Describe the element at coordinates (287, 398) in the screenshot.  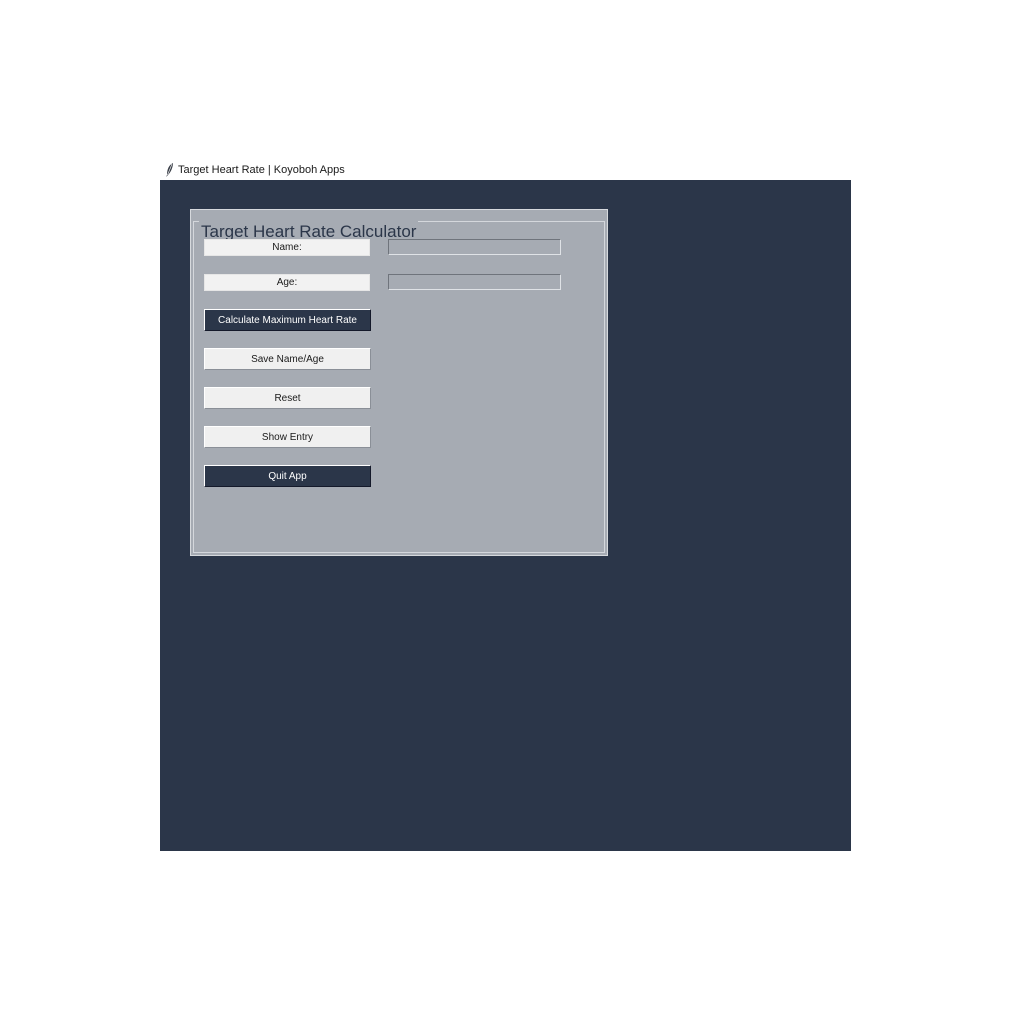
I see `reset-button: Reset` at that location.